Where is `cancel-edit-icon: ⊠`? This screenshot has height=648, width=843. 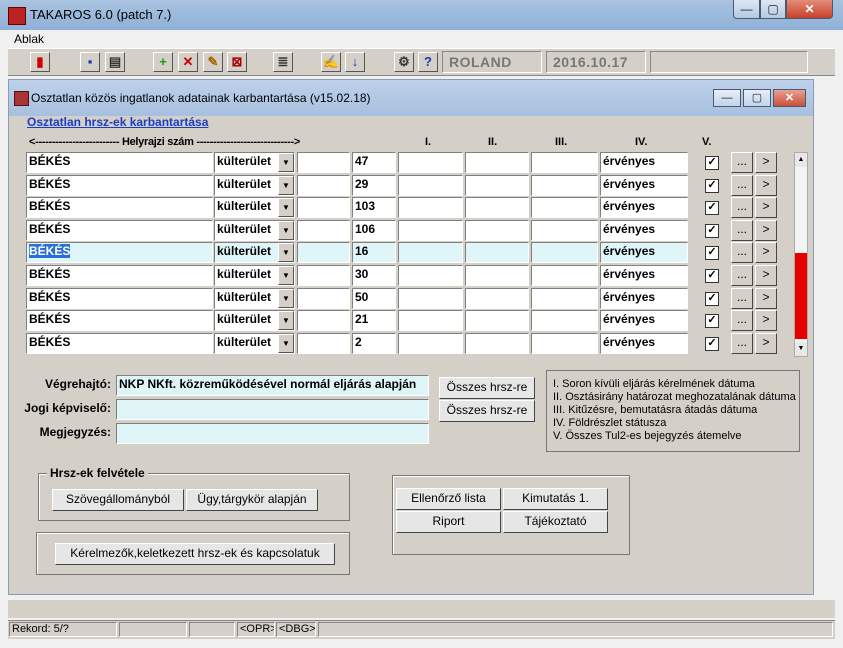
cancel-edit-icon: ⊠ is located at coordinates (237, 62).